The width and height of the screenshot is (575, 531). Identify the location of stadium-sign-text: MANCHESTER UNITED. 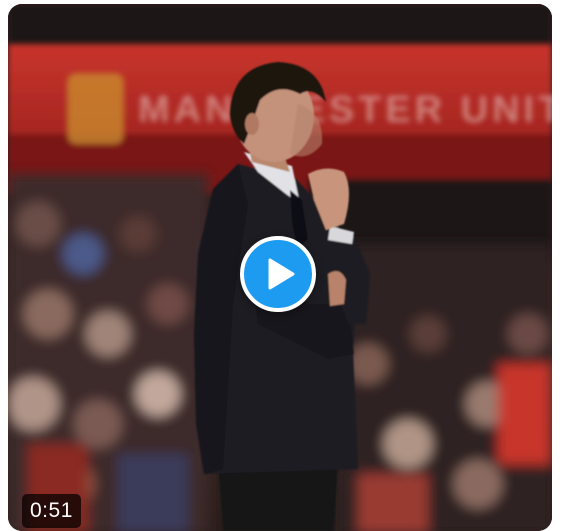
(345, 110).